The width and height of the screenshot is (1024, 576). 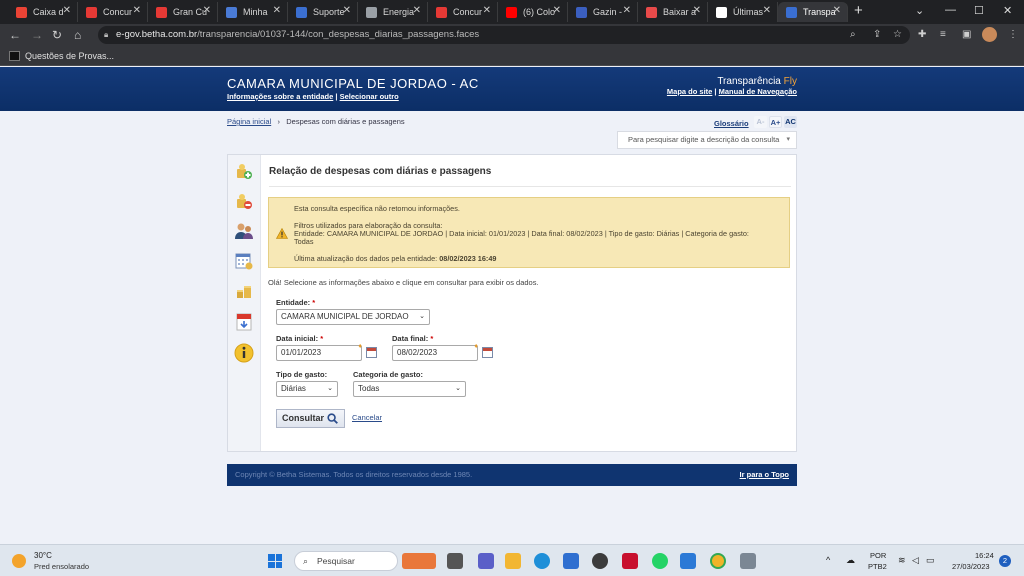 What do you see at coordinates (275, 561) in the screenshot?
I see `windows-start-icon` at bounding box center [275, 561].